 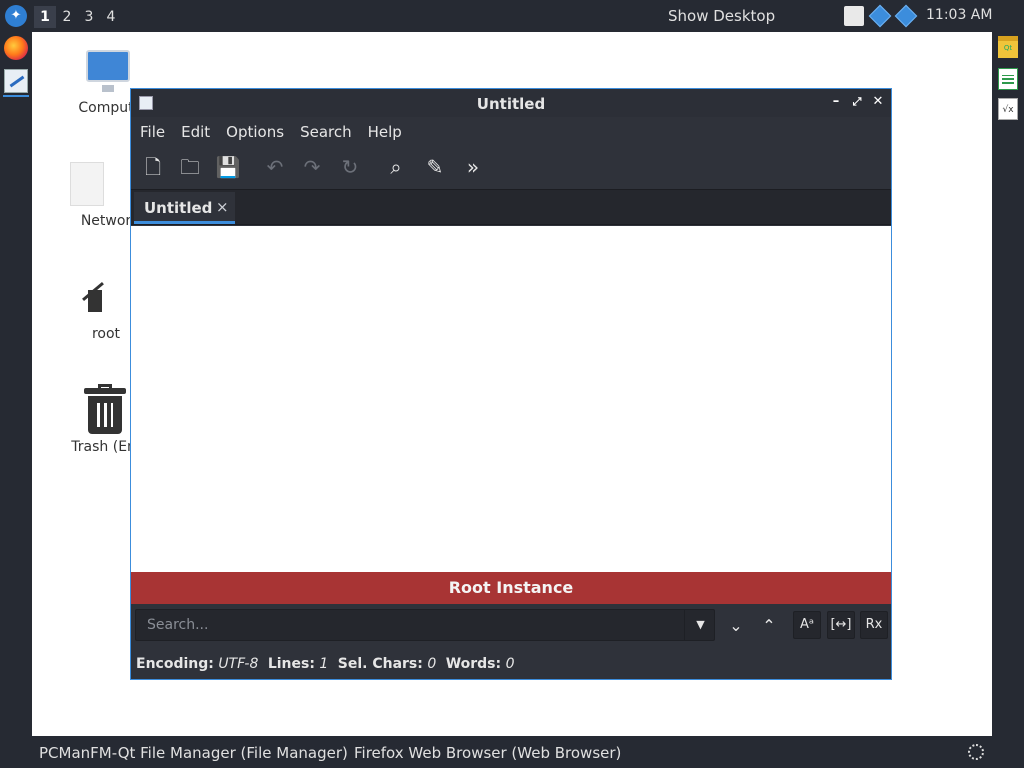 I want to click on minimize-button: –, so click(x=836, y=102).